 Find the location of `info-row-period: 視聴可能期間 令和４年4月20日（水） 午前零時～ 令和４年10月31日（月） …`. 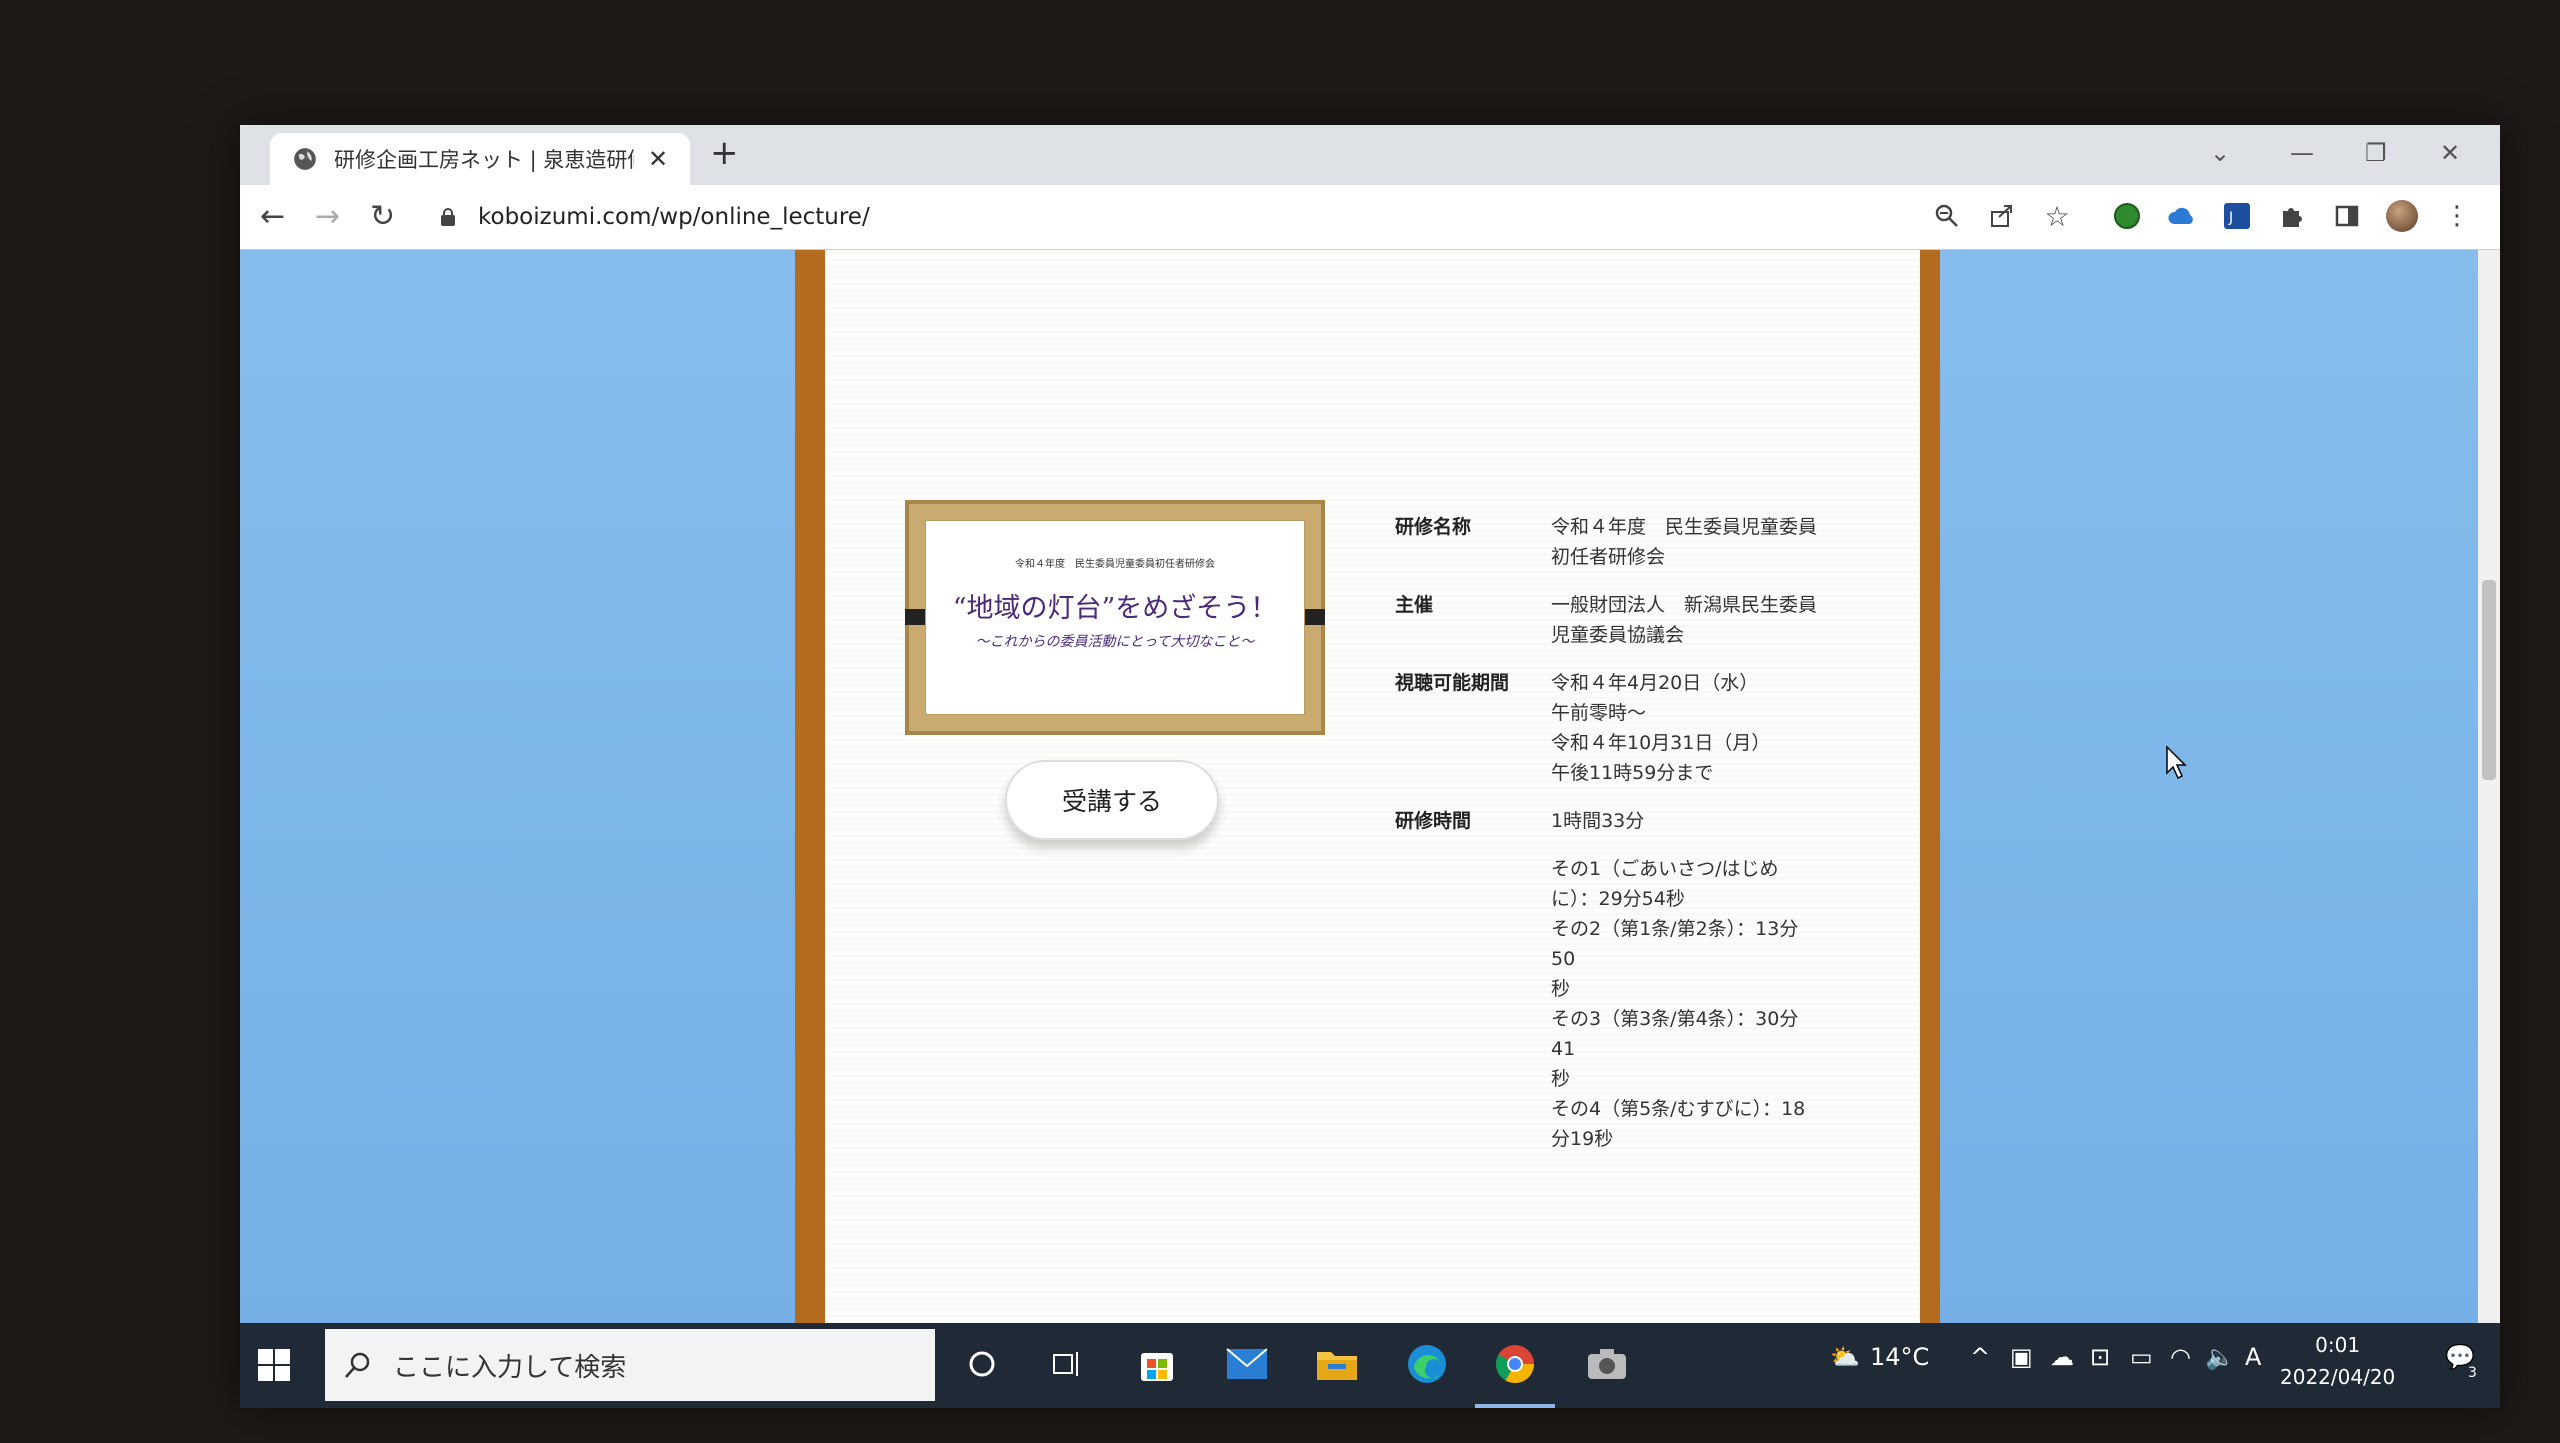

info-row-period: 視聴可能期間 令和４年4月20日（水） 午前零時～ 令和４年10月31日（月） … is located at coordinates (1608, 728).